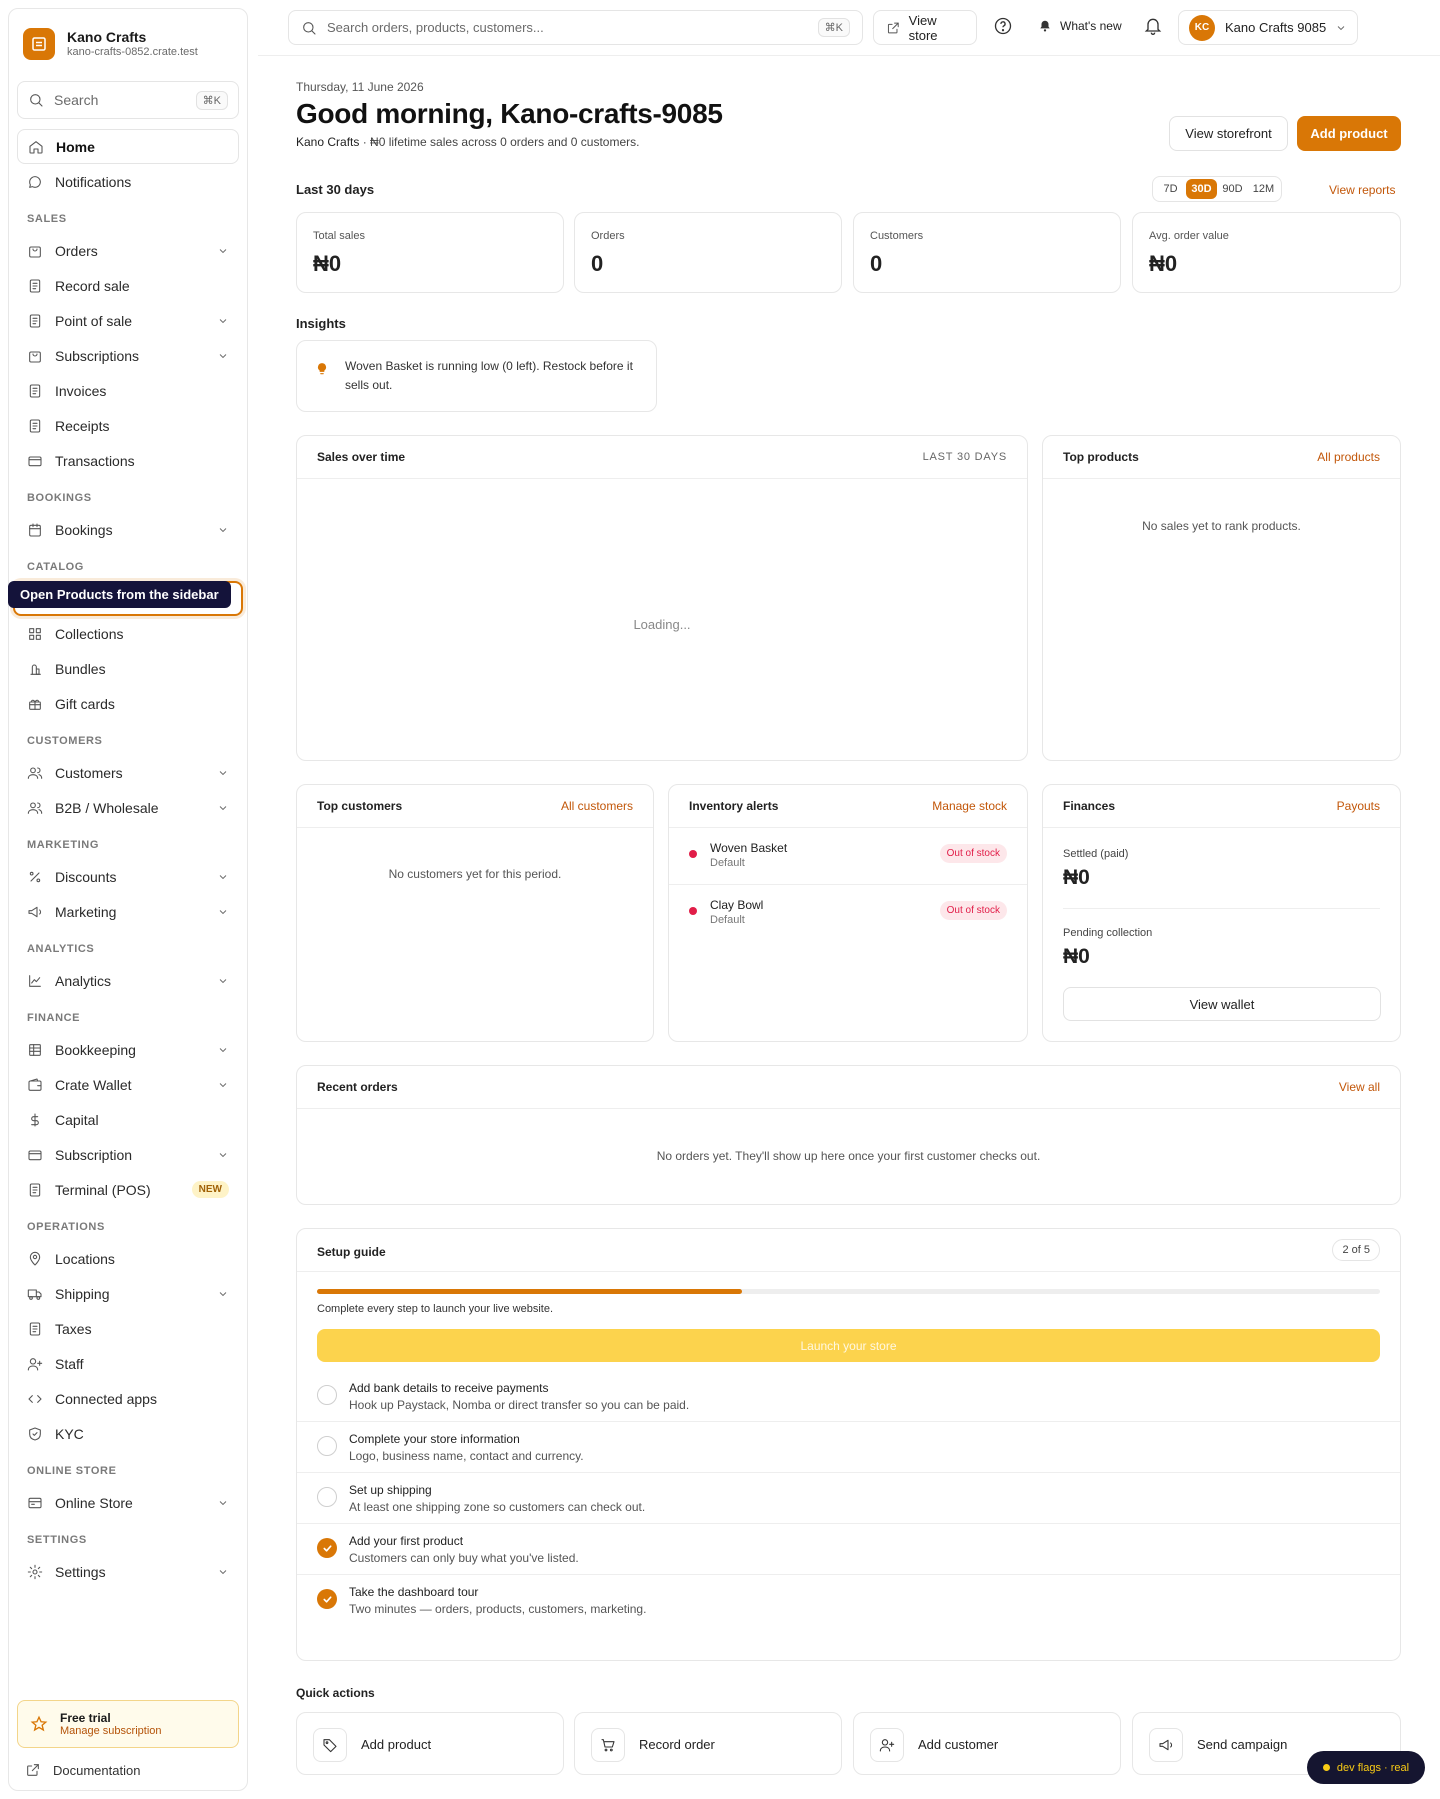 Image resolution: width=1440 pixels, height=1799 pixels. What do you see at coordinates (111, 1731) in the screenshot?
I see `manage-subscription-link: Manage subscription` at bounding box center [111, 1731].